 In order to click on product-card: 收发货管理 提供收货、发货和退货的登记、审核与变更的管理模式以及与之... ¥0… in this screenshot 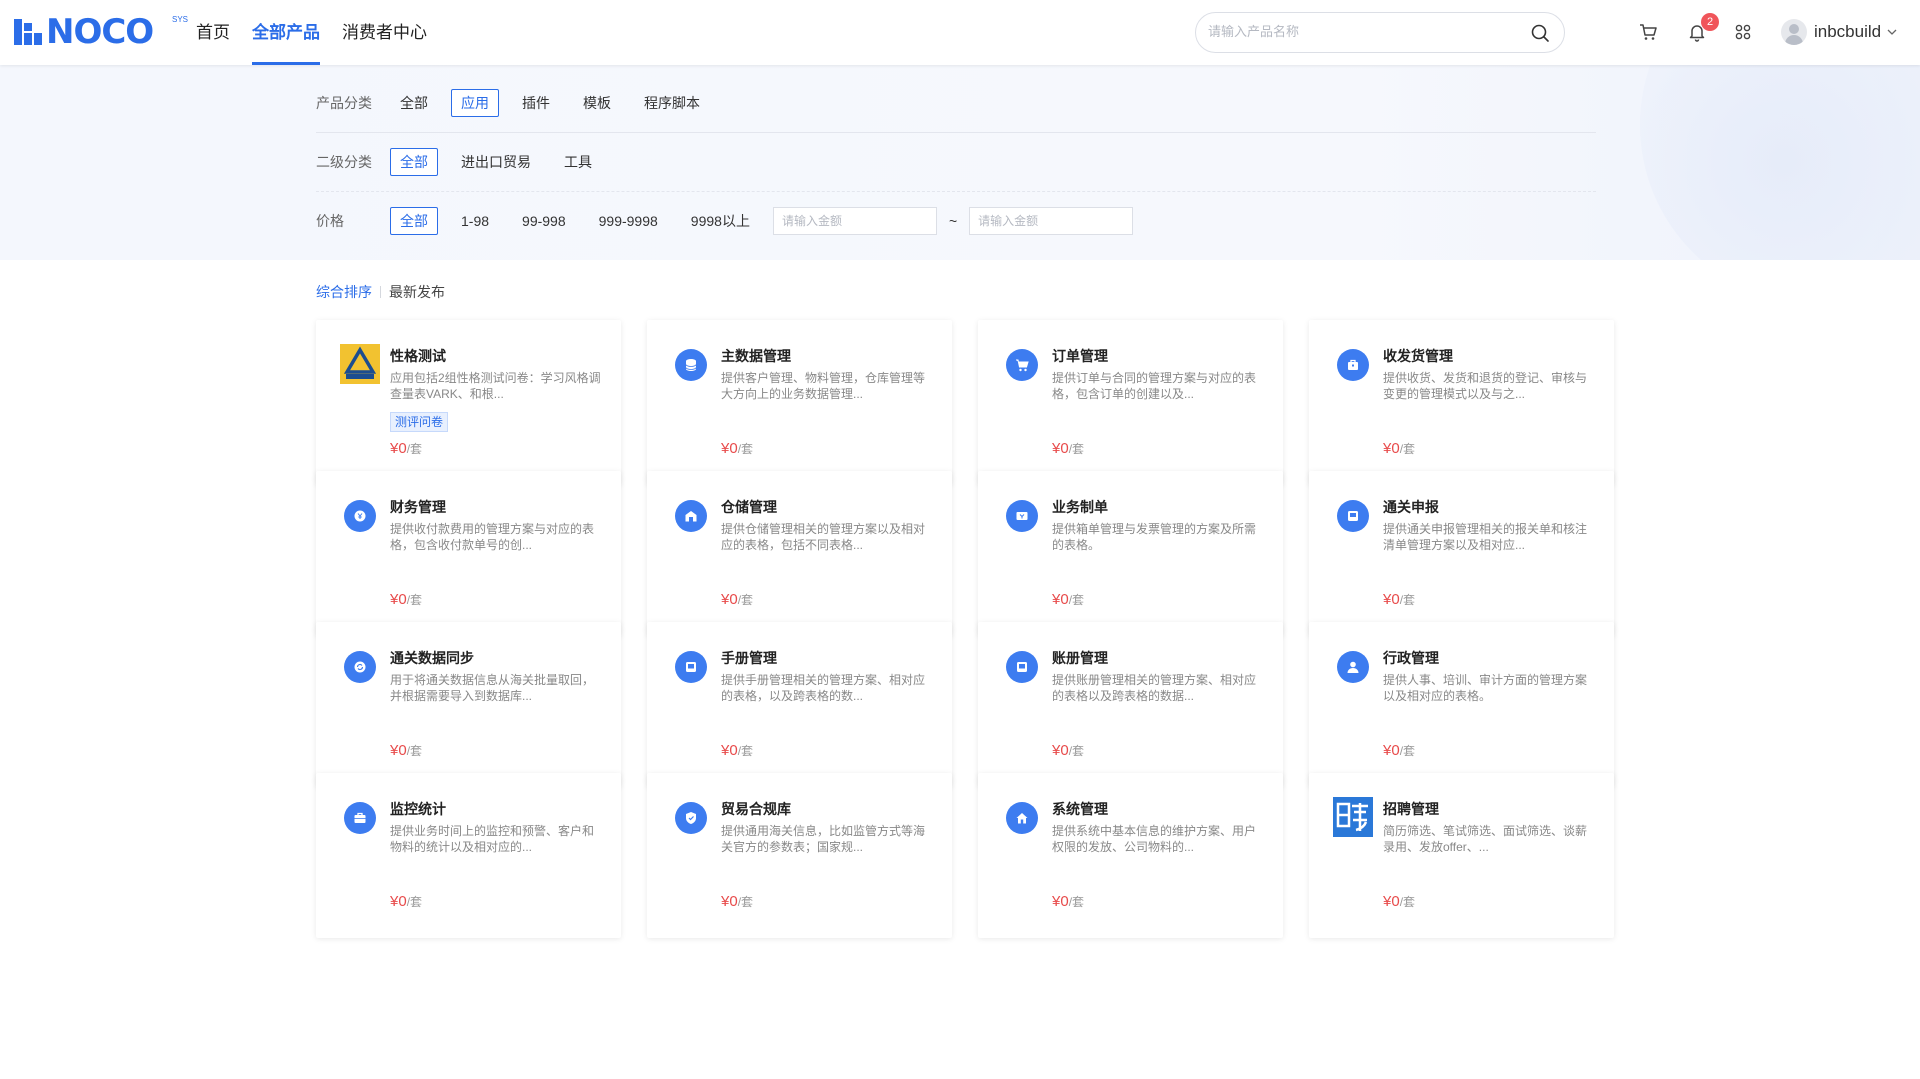, I will do `click(1461, 402)`.